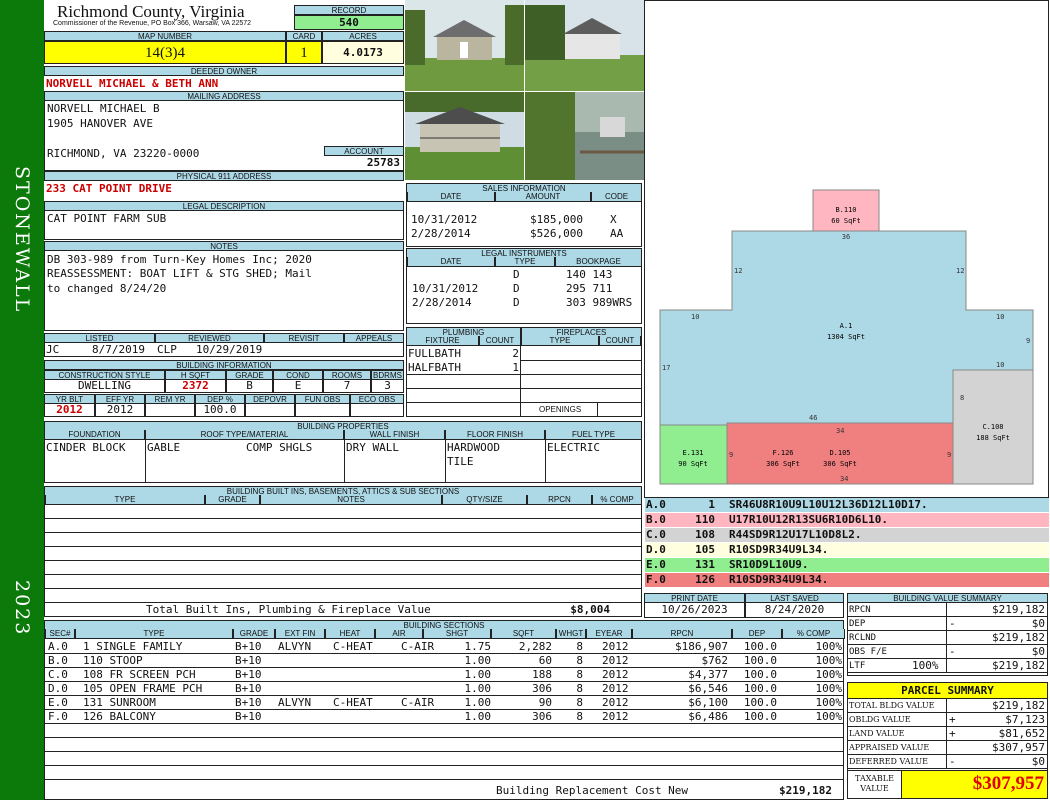 The width and height of the screenshot is (1050, 800). What do you see at coordinates (840, 464) in the screenshot?
I see `sketch-label-d-area: 306 SqFt` at bounding box center [840, 464].